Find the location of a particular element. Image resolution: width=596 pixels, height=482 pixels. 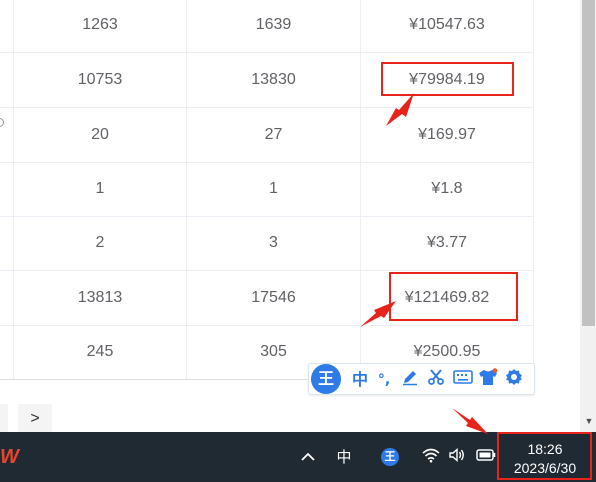

table-cell: 10753 is located at coordinates (100, 80).